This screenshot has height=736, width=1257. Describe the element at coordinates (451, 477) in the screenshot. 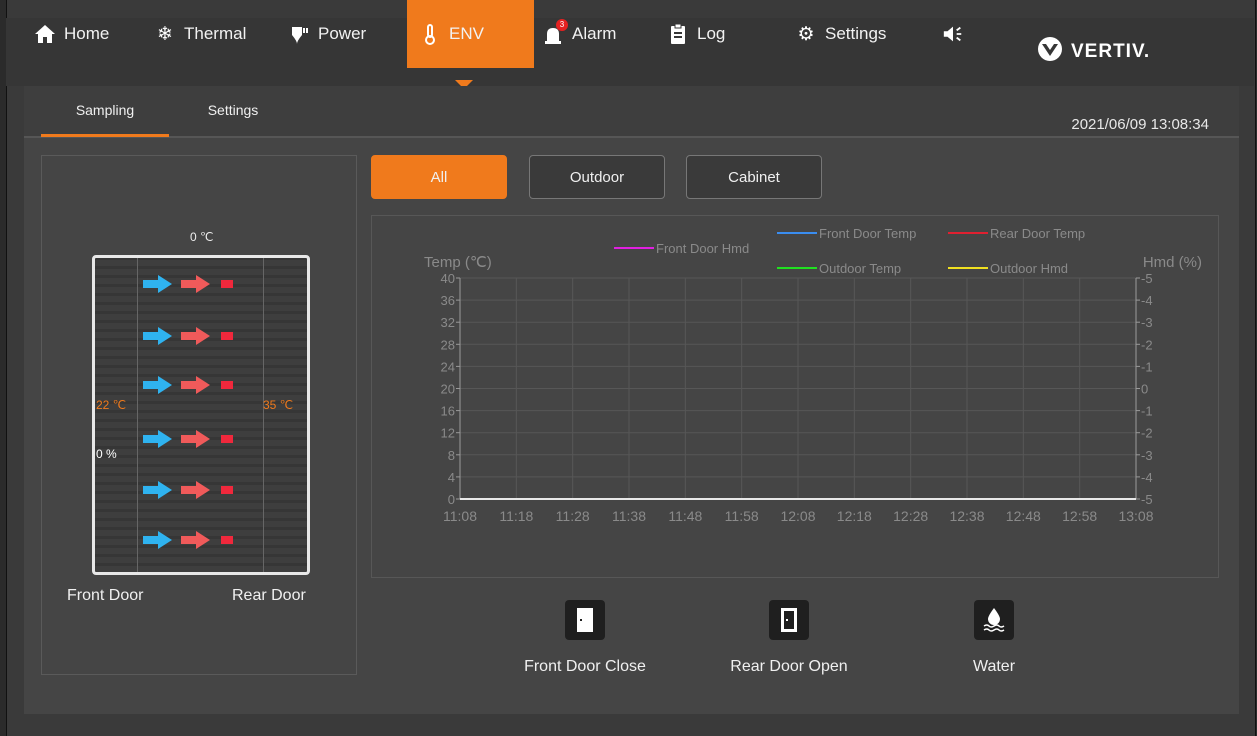

I see `chart-y-tick-label: 4` at that location.